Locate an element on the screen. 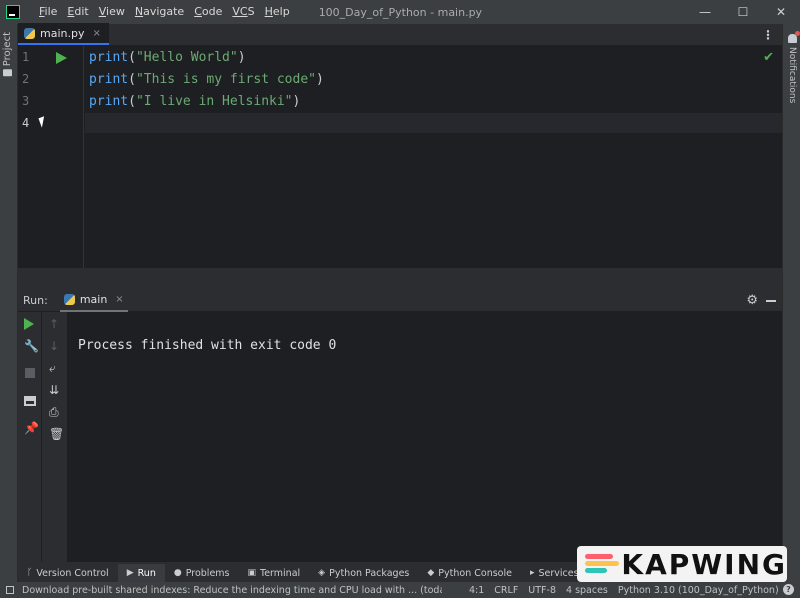 Image resolution: width=800 pixels, height=598 pixels. layout-icon is located at coordinates (30, 401).